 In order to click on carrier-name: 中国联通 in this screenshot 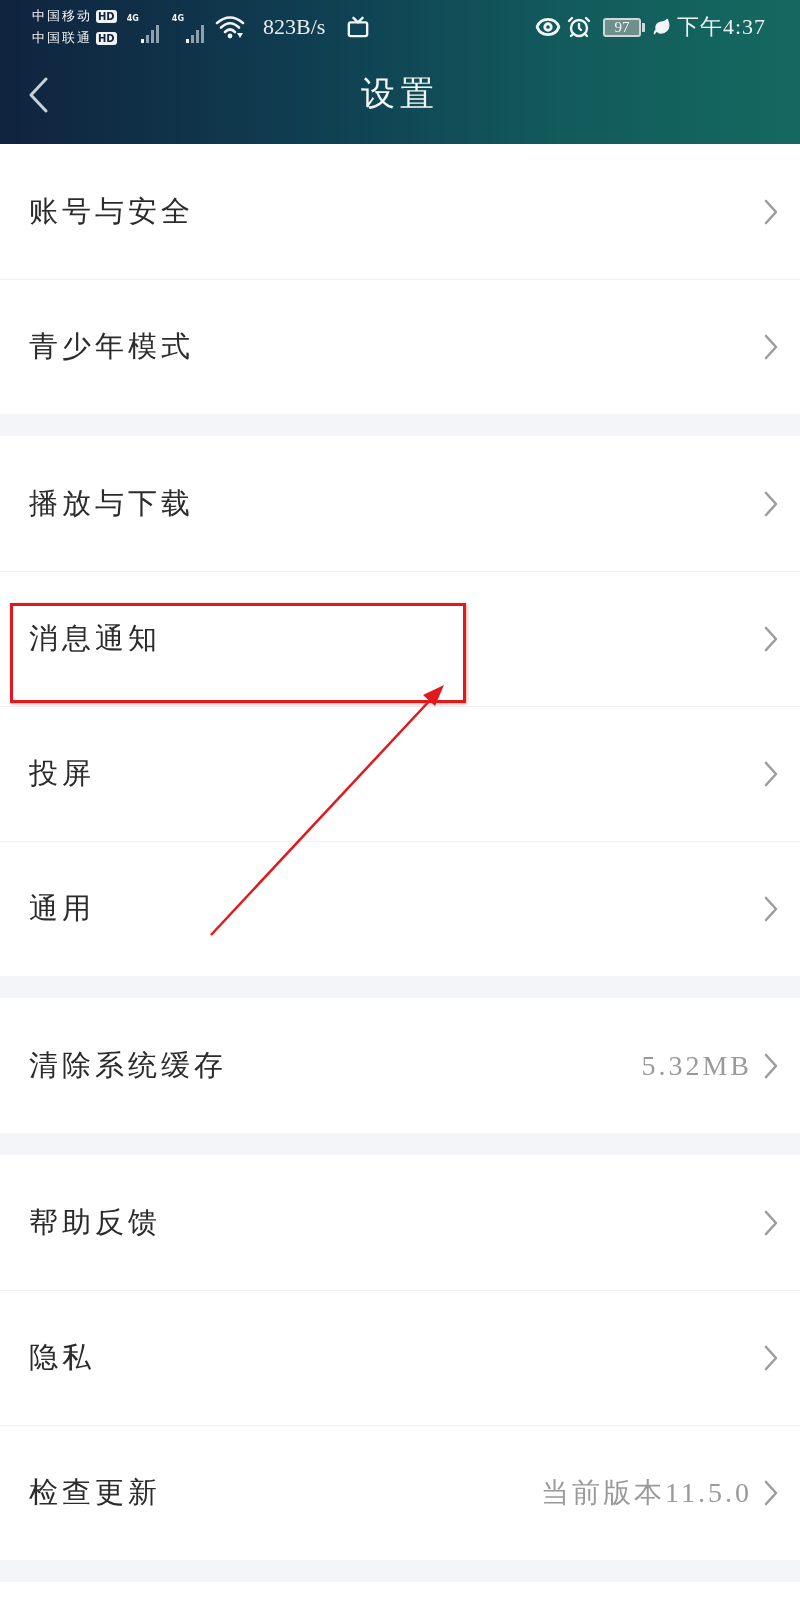, I will do `click(62, 38)`.